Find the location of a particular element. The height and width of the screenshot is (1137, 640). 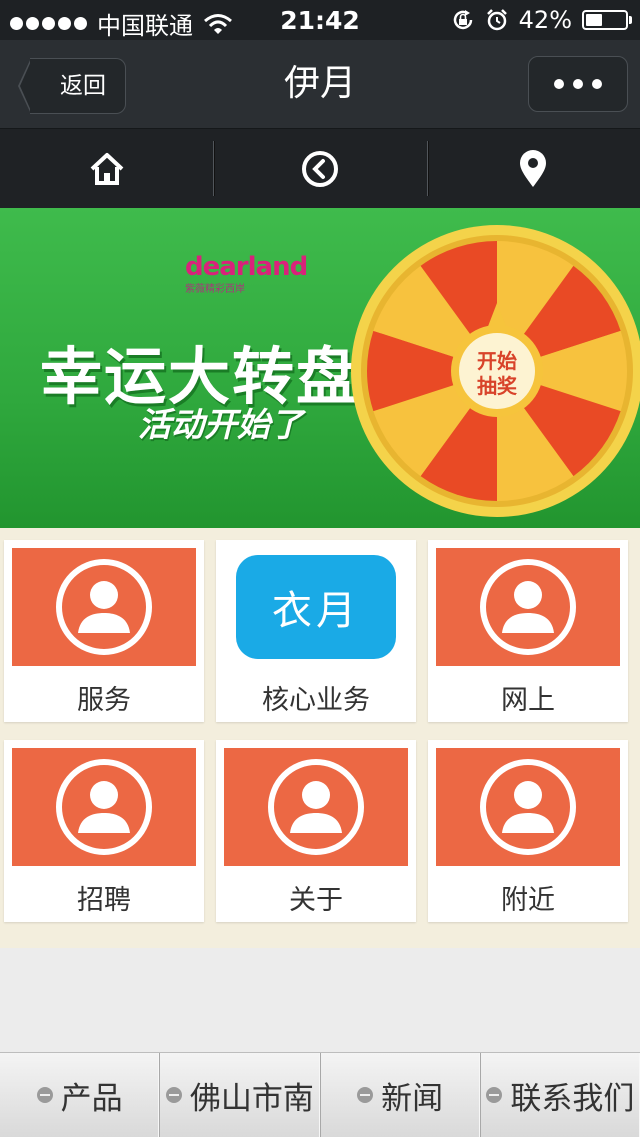

tile-core-business: 衣月 核心业务 is located at coordinates (316, 631).